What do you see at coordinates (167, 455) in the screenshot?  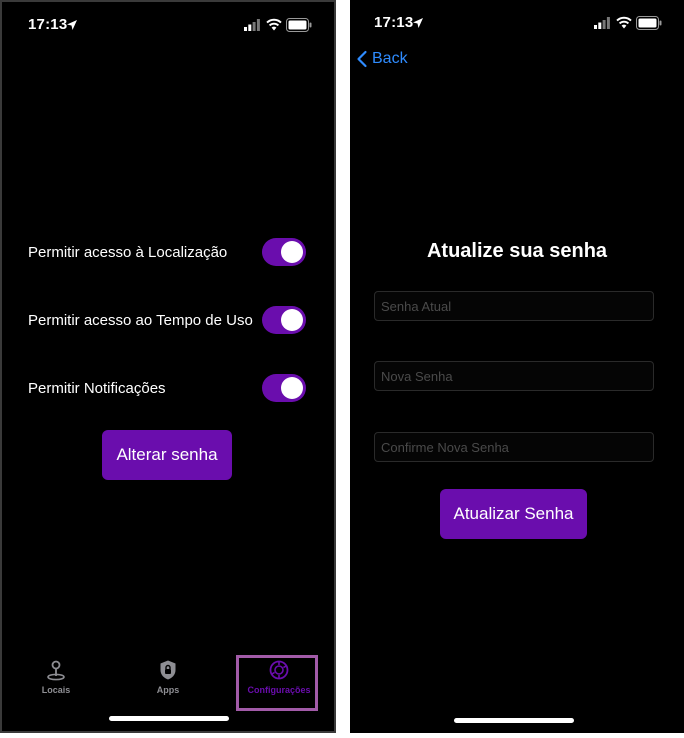 I see `change-password-button: Alterar senha` at bounding box center [167, 455].